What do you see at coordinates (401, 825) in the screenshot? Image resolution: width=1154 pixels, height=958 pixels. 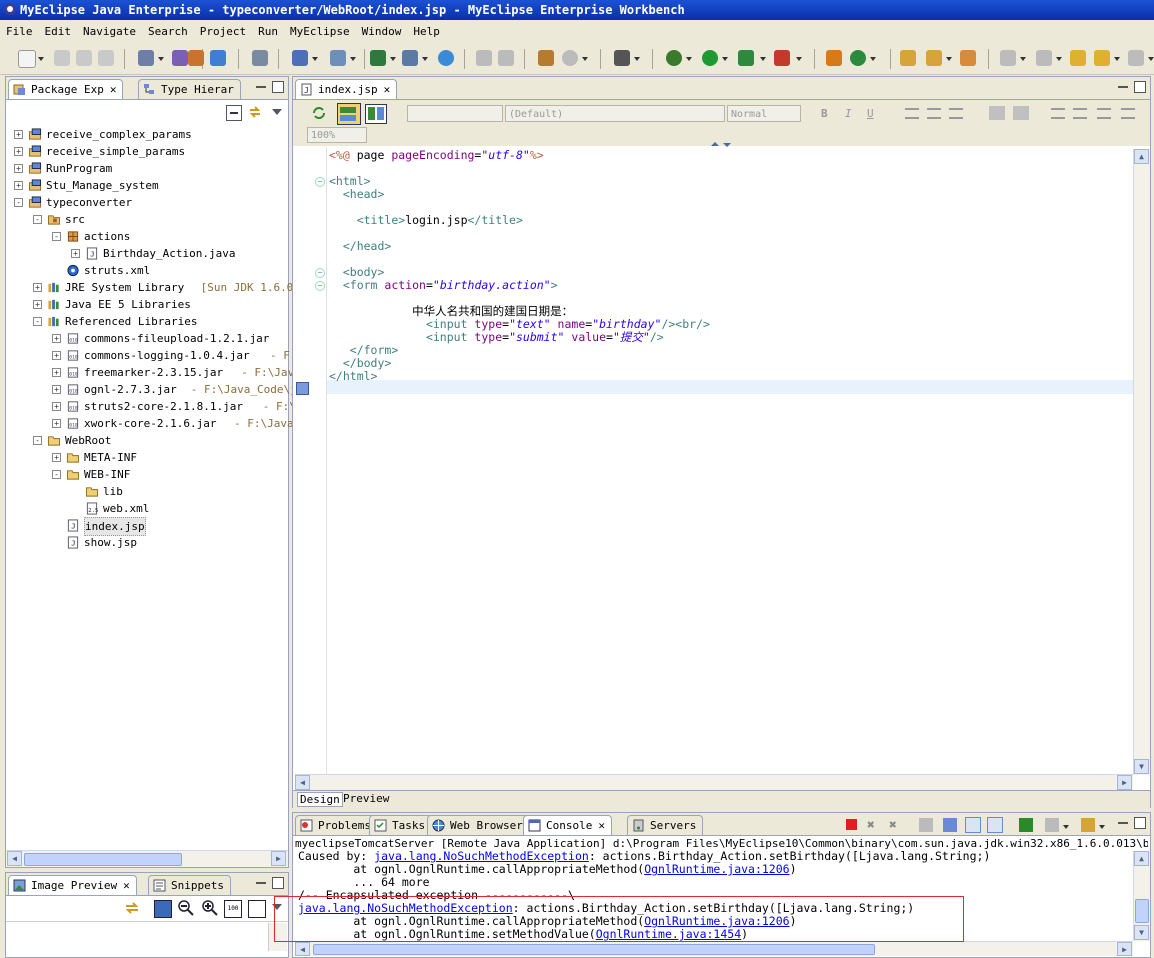 I see `tab-tasks: Tasks` at bounding box center [401, 825].